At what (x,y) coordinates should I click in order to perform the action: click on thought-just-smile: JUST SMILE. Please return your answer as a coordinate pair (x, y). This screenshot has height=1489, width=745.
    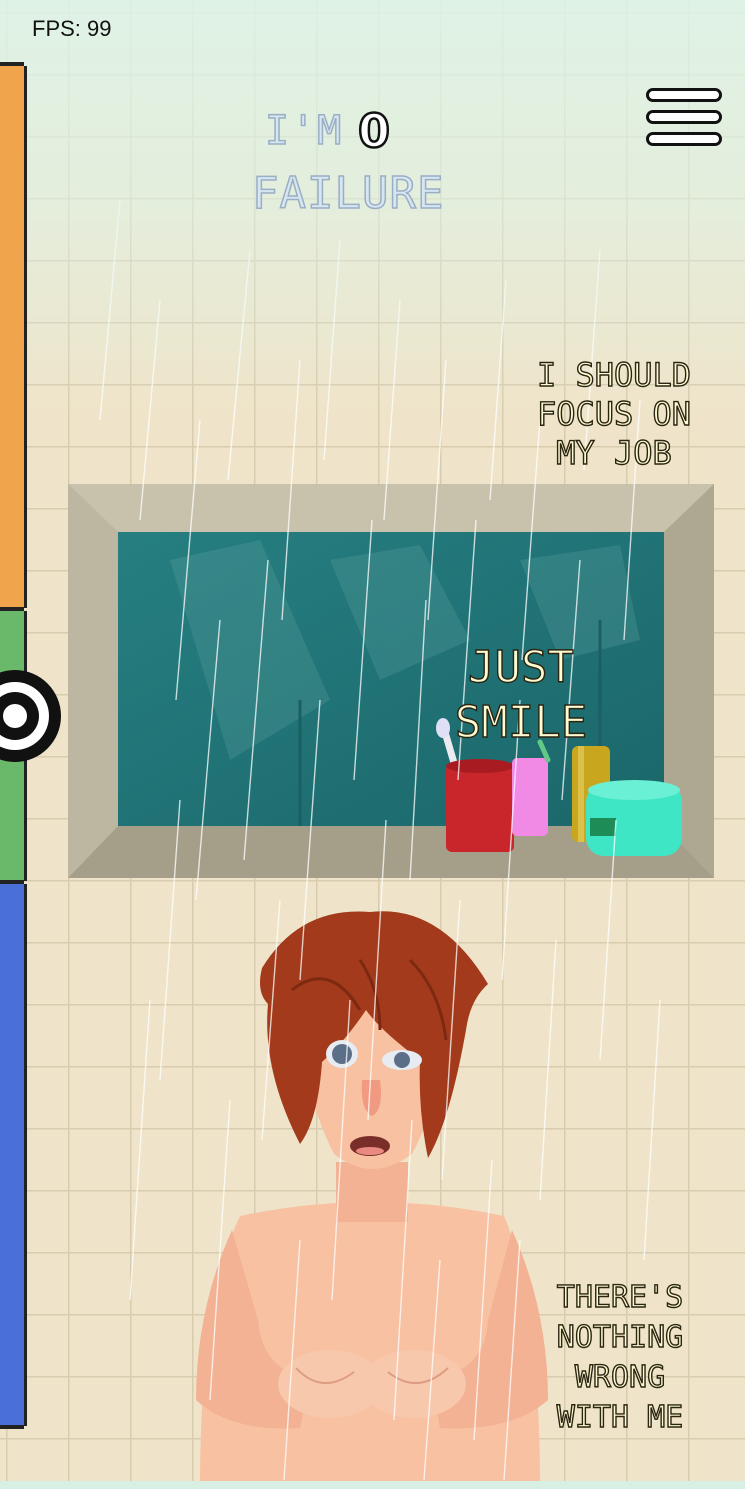
    Looking at the image, I should click on (521, 695).